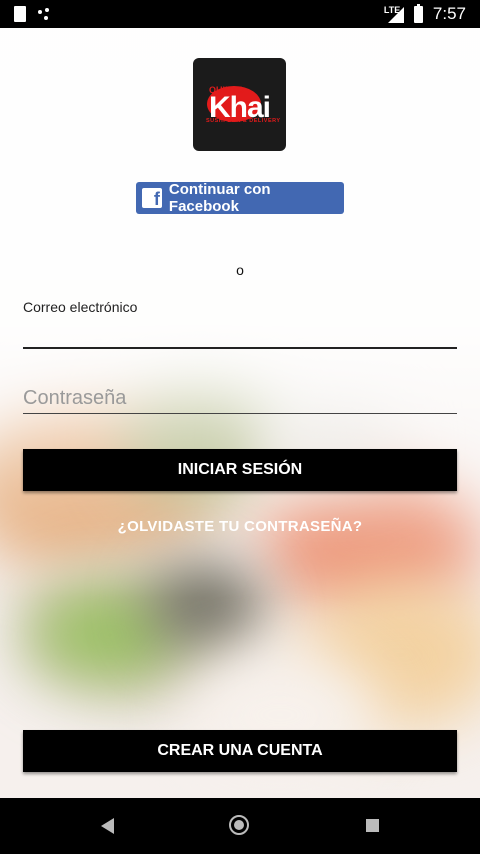 This screenshot has width=480, height=854. Describe the element at coordinates (392, 10) in the screenshot. I see `network-type: LTE` at that location.